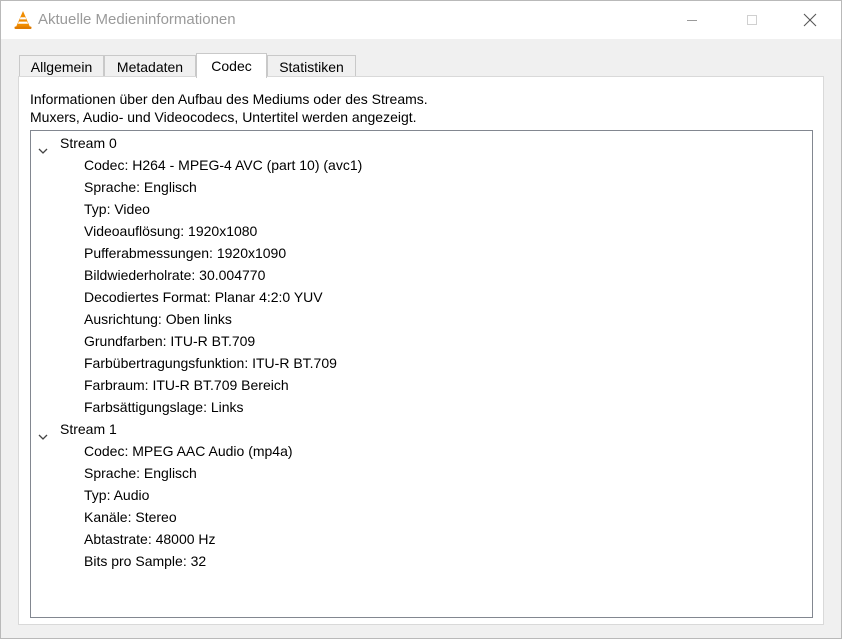 This screenshot has height=639, width=842. Describe the element at coordinates (421, 143) in the screenshot. I see `tree-stream-0: Stream 0` at that location.